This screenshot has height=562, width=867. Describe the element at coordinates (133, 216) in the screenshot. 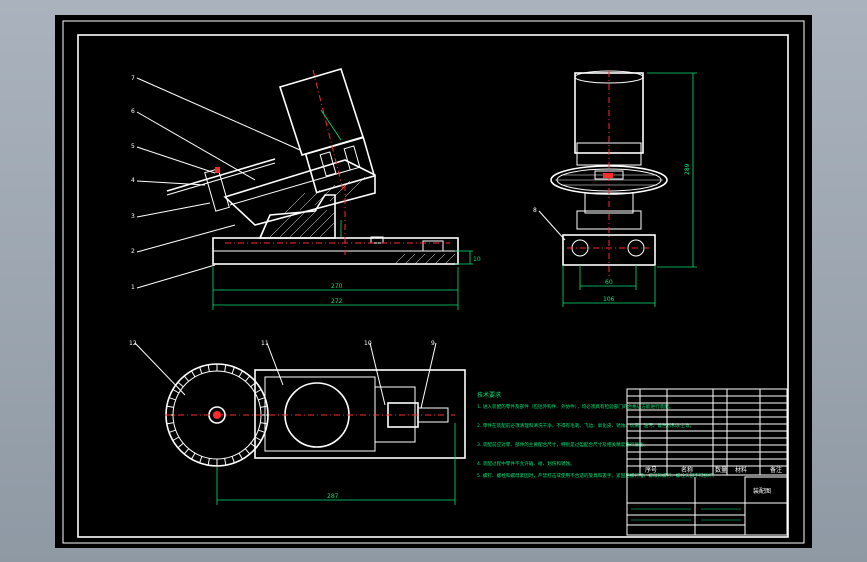

I see `balloon-3: 3` at that location.